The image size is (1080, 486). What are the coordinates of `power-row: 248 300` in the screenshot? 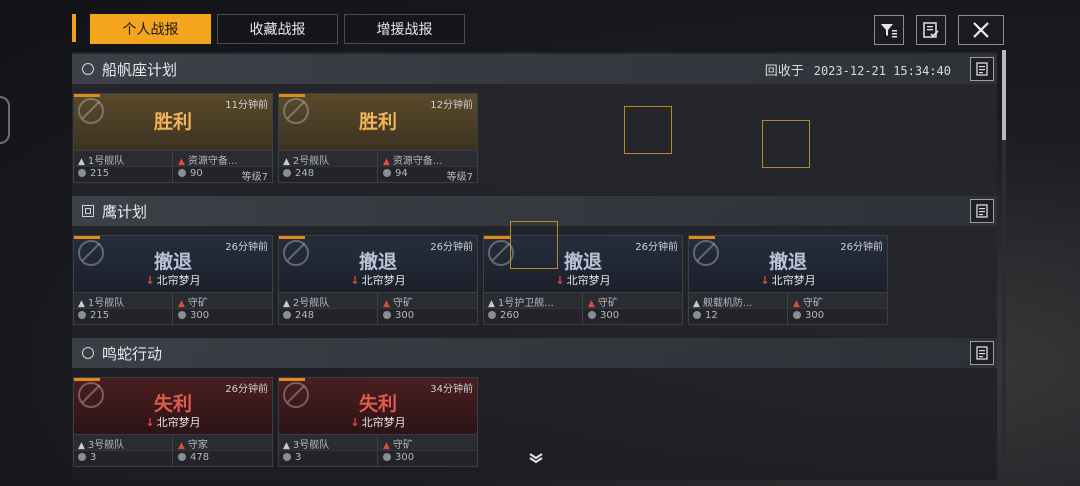 It's located at (378, 316).